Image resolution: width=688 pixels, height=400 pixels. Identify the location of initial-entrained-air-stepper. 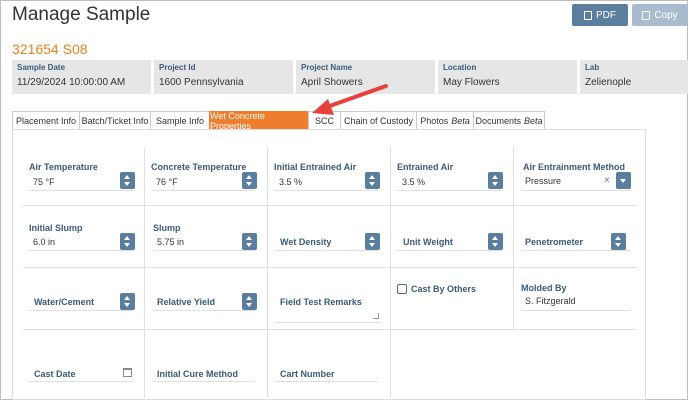
(372, 180).